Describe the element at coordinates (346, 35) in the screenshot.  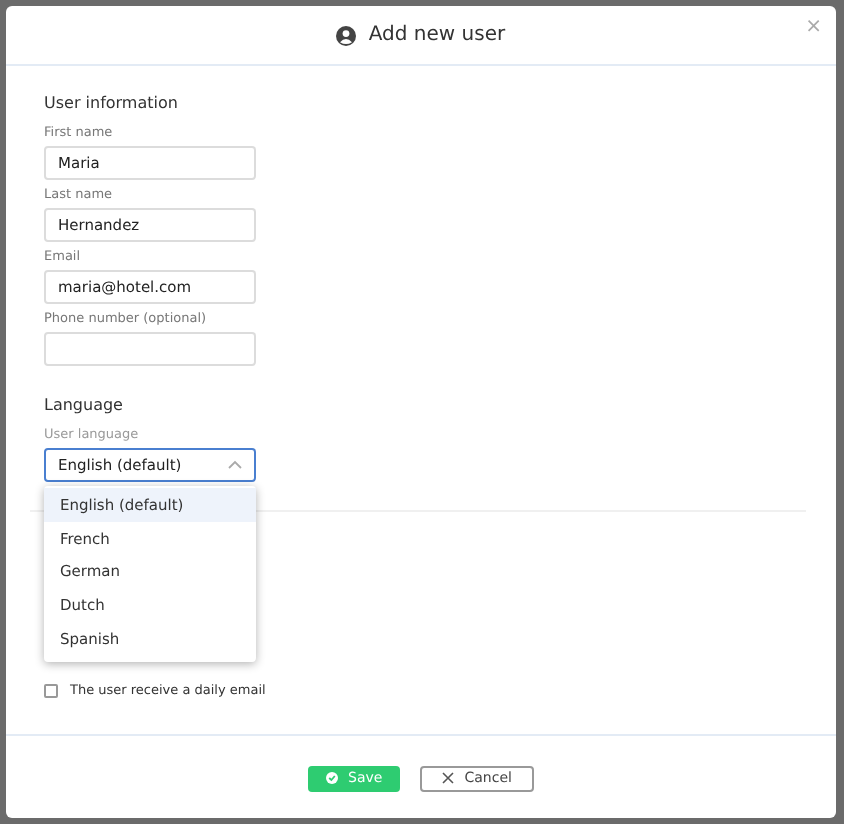
I see `user-icon` at that location.